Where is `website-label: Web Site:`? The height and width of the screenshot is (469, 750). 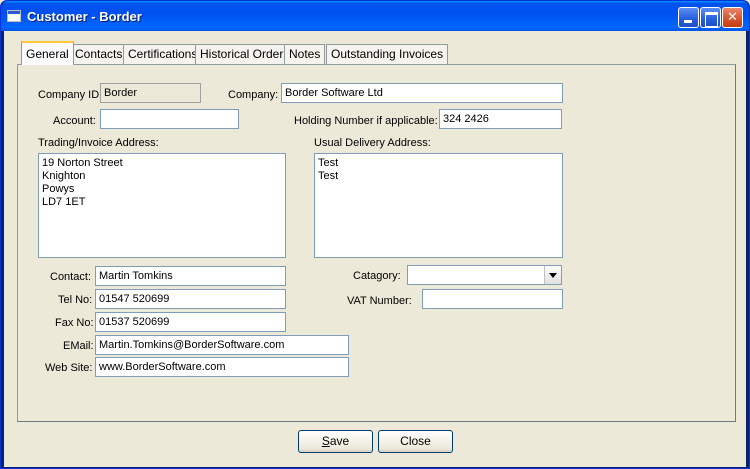
website-label: Web Site: is located at coordinates (69, 368).